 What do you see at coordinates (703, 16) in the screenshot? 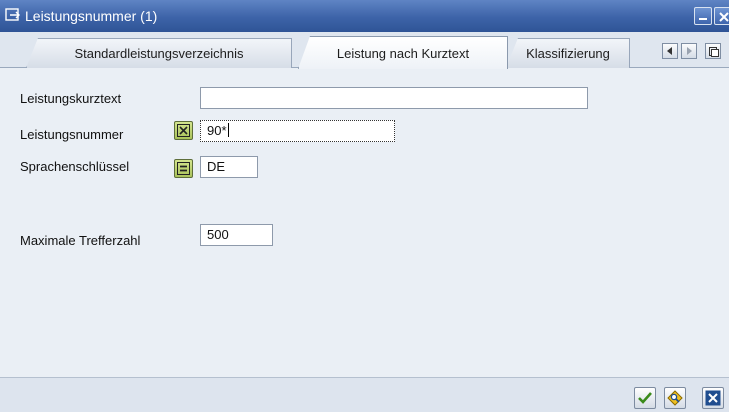
I see `minimize-icon` at bounding box center [703, 16].